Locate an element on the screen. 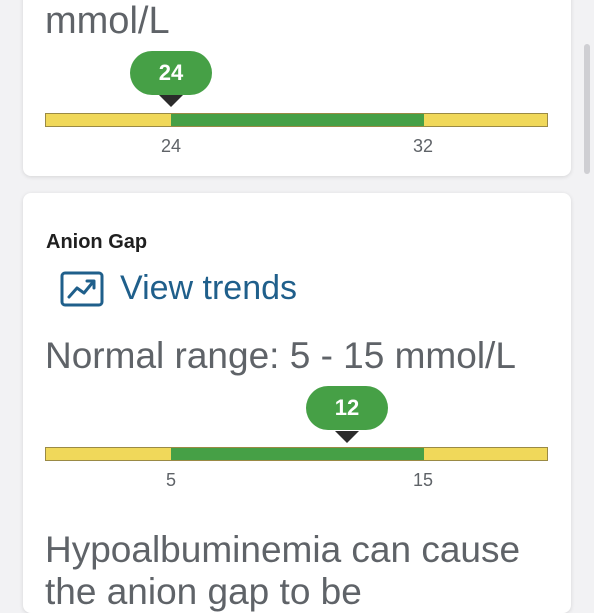 Image resolution: width=594 pixels, height=613 pixels. value-marker: 12 is located at coordinates (347, 408).